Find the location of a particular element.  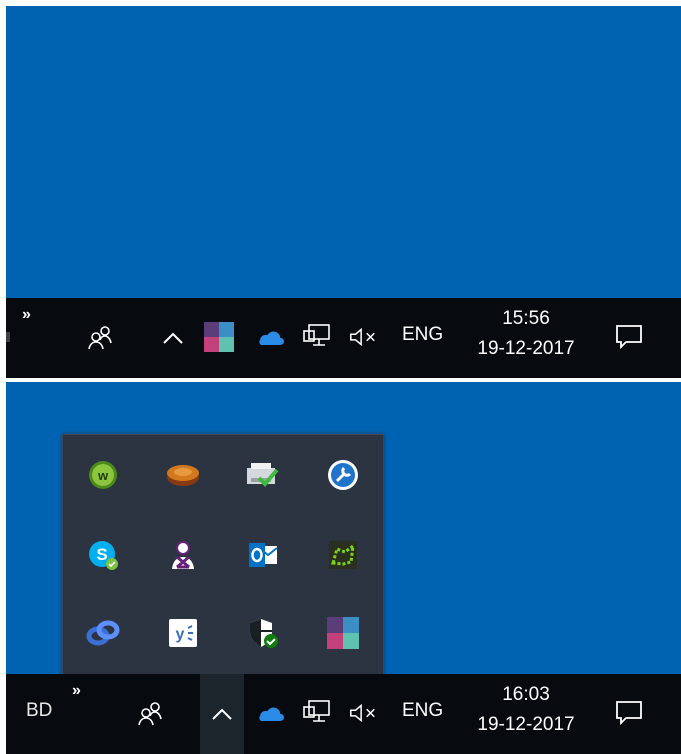

taskbar-edge is located at coordinates (8, 337).